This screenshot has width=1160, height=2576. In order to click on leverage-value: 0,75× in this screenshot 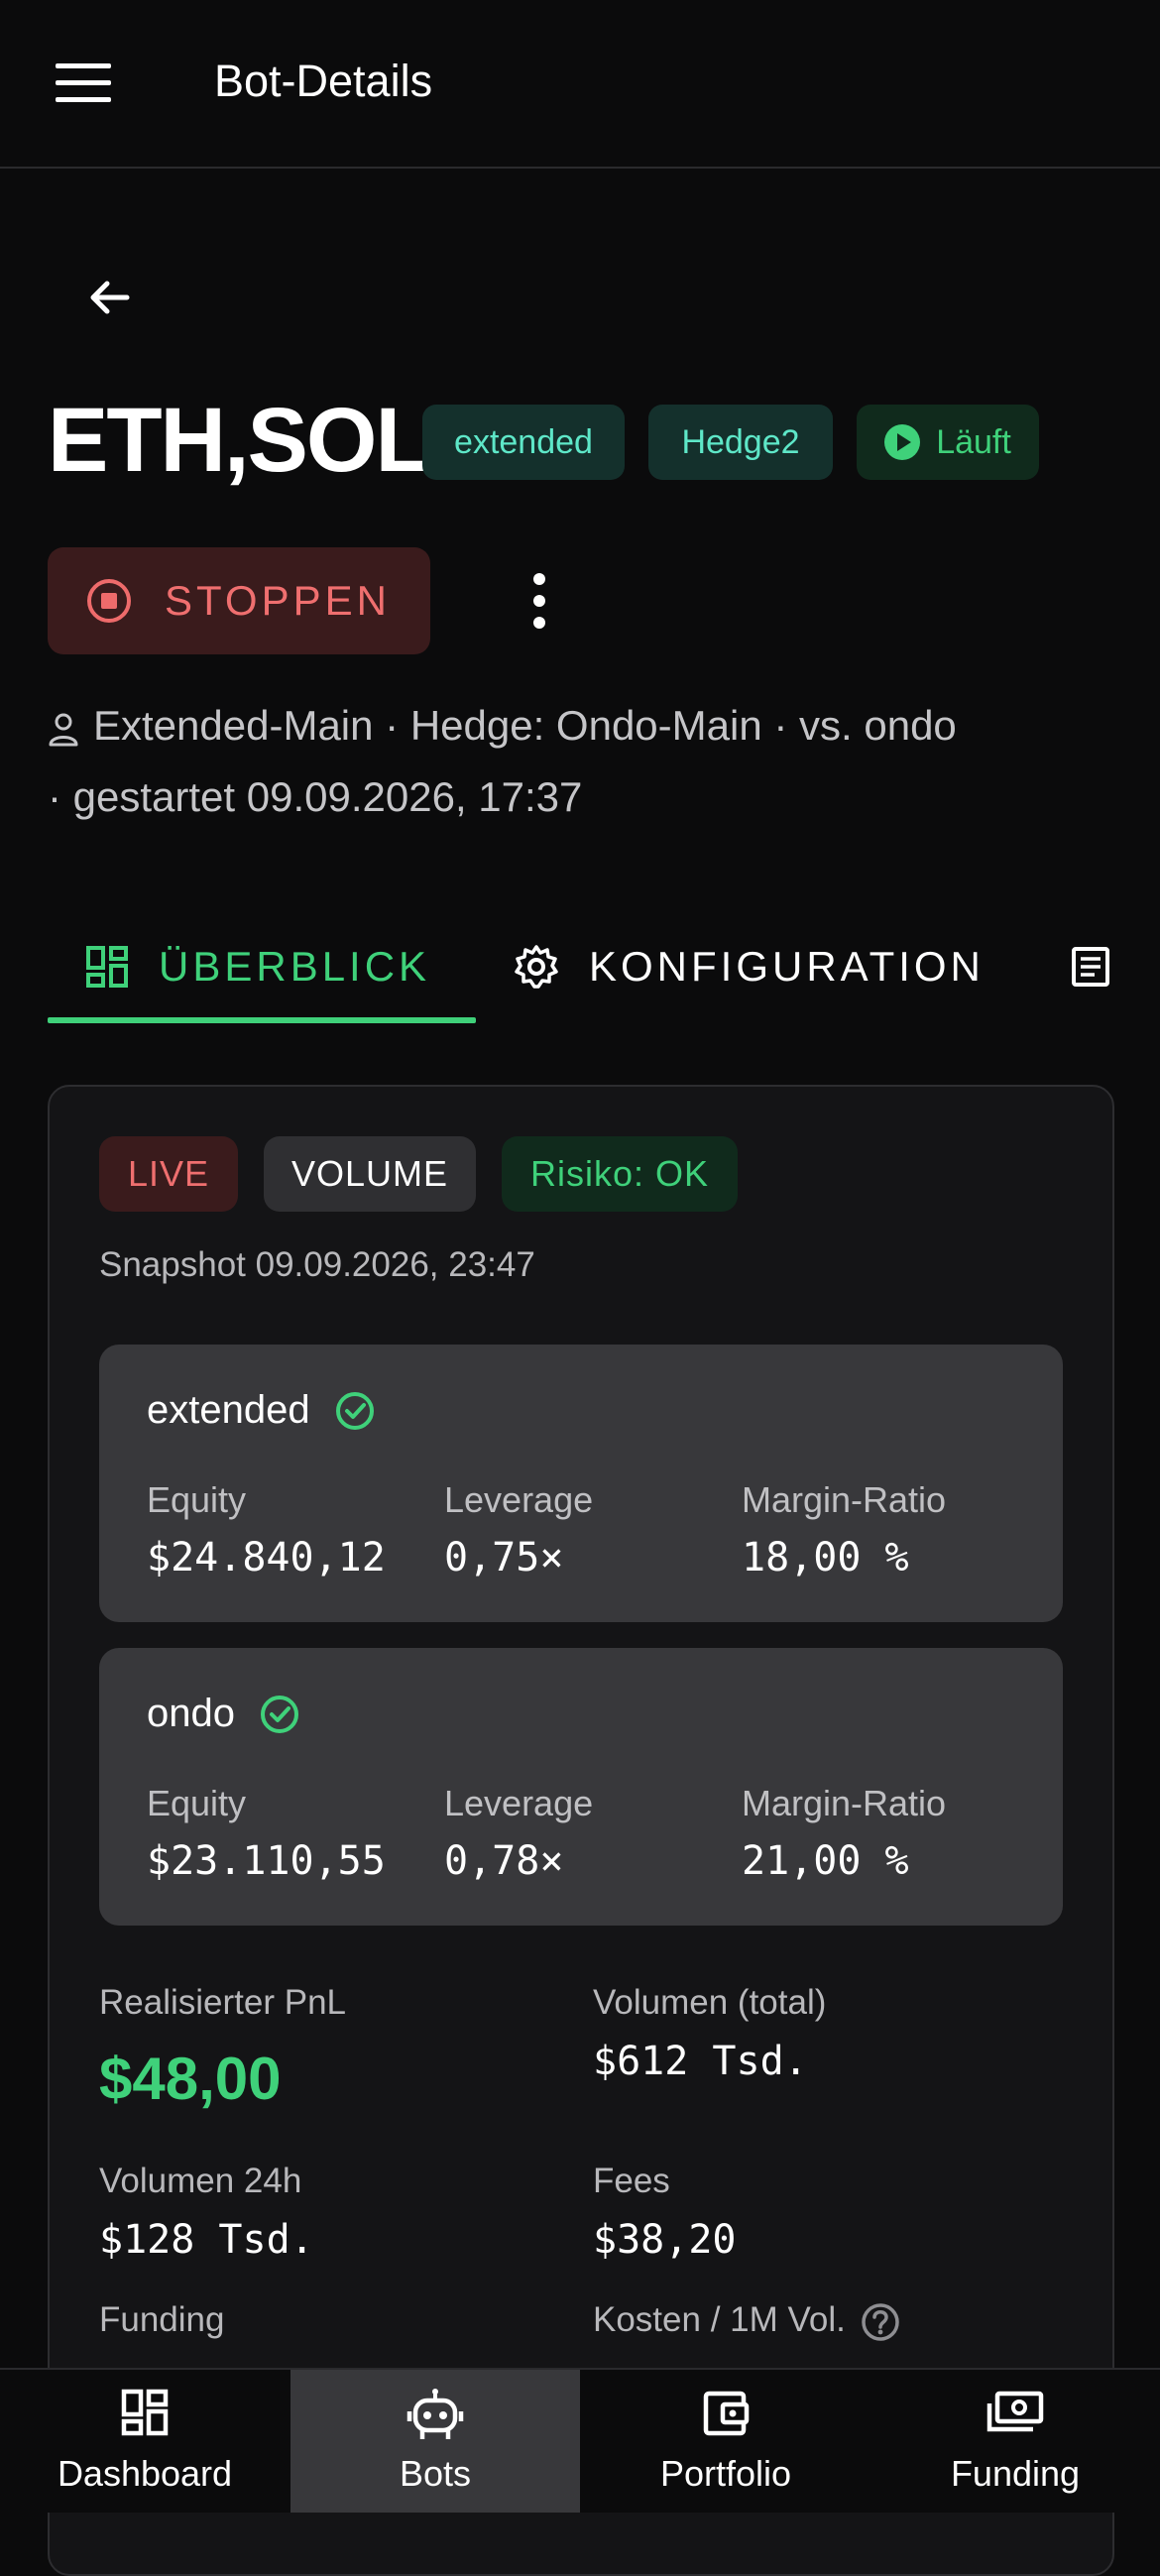, I will do `click(504, 1558)`.